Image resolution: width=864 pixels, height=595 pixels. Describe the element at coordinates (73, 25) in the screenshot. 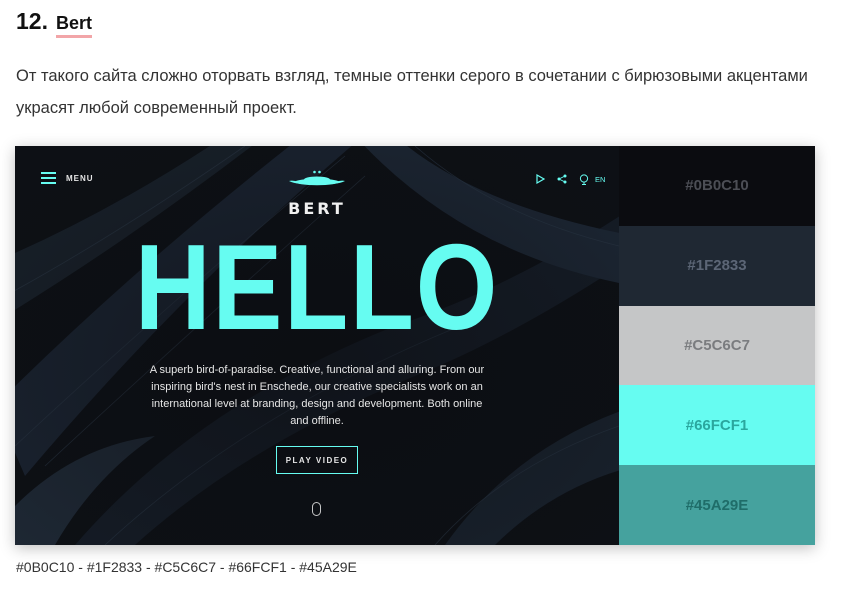

I see `item-title-link: Bert` at that location.